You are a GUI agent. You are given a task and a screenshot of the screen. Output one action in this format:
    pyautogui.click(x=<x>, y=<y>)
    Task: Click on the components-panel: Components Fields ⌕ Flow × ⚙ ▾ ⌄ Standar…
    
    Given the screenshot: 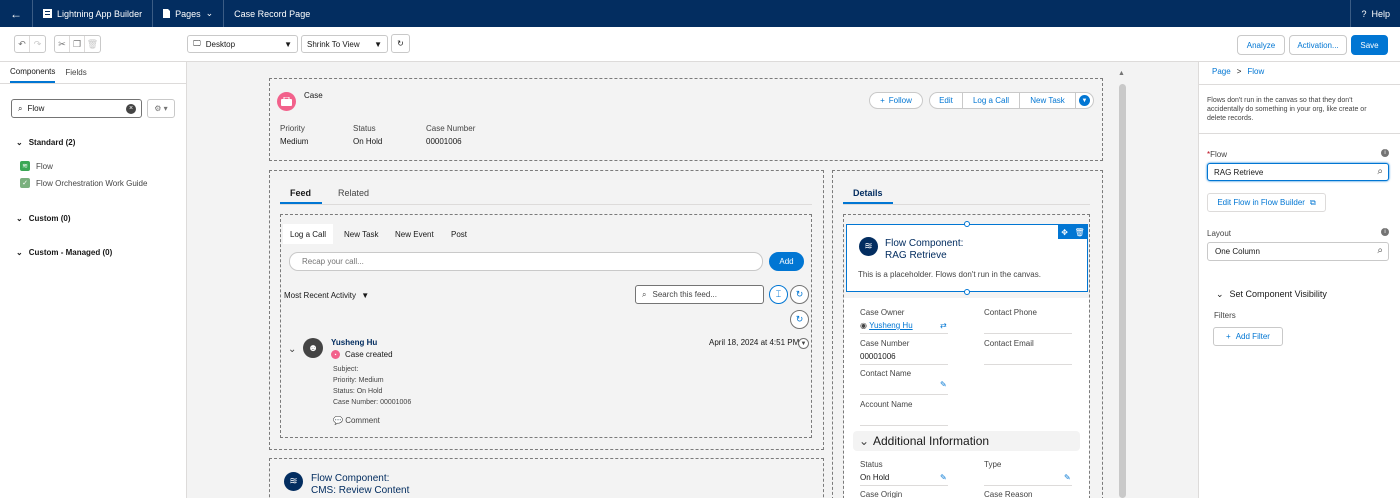 What is the action you would take?
    pyautogui.click(x=93, y=280)
    